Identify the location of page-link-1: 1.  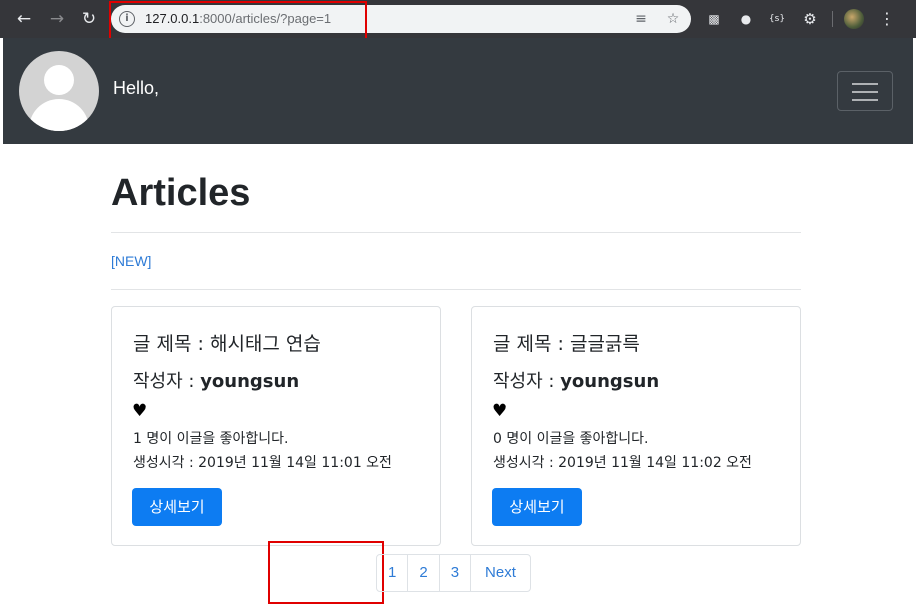
(392, 573).